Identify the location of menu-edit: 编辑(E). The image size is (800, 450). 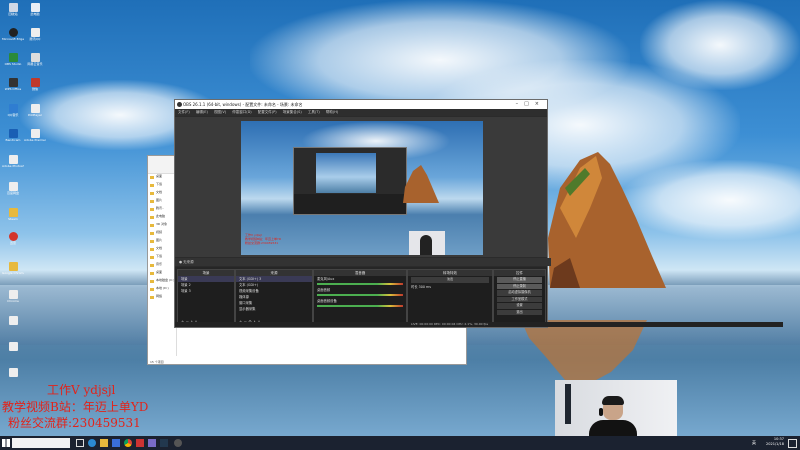
(202, 112).